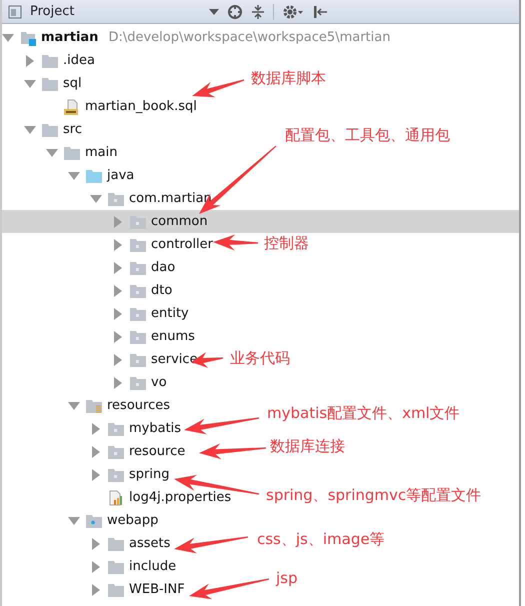 The width and height of the screenshot is (525, 606). Describe the element at coordinates (87, 474) in the screenshot. I see `tree-row: spring` at that location.